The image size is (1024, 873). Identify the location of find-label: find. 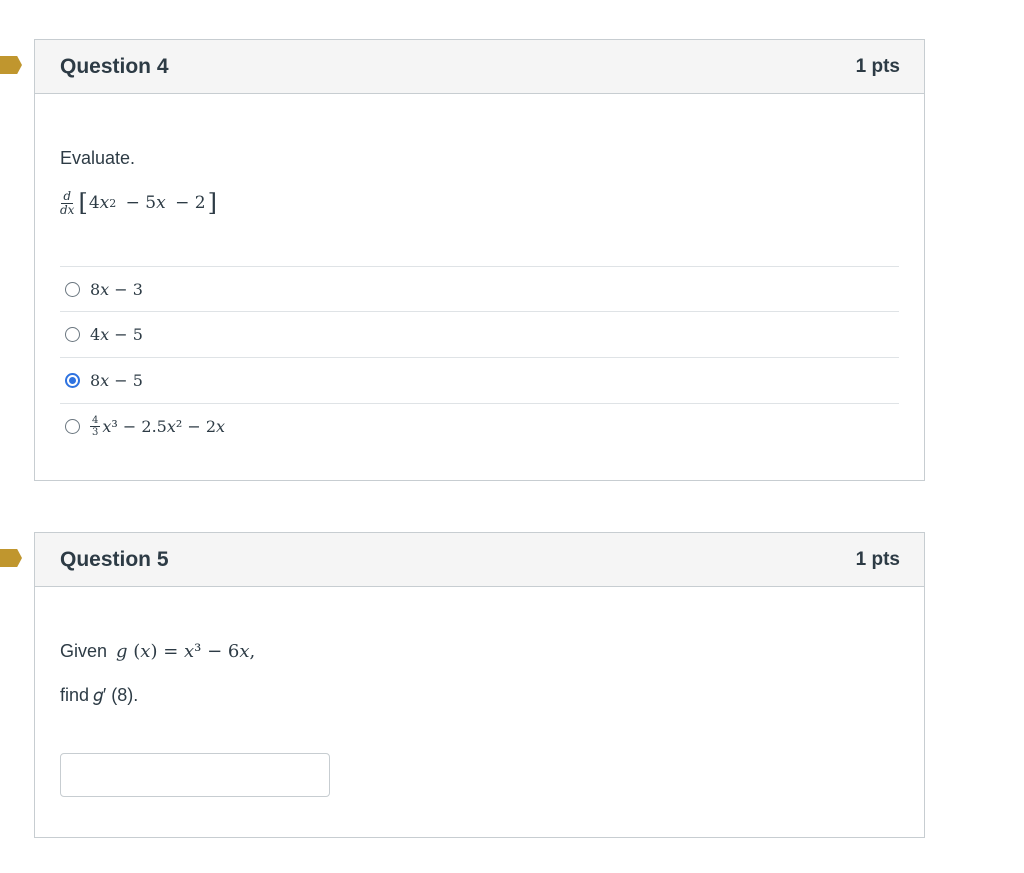
(75, 695).